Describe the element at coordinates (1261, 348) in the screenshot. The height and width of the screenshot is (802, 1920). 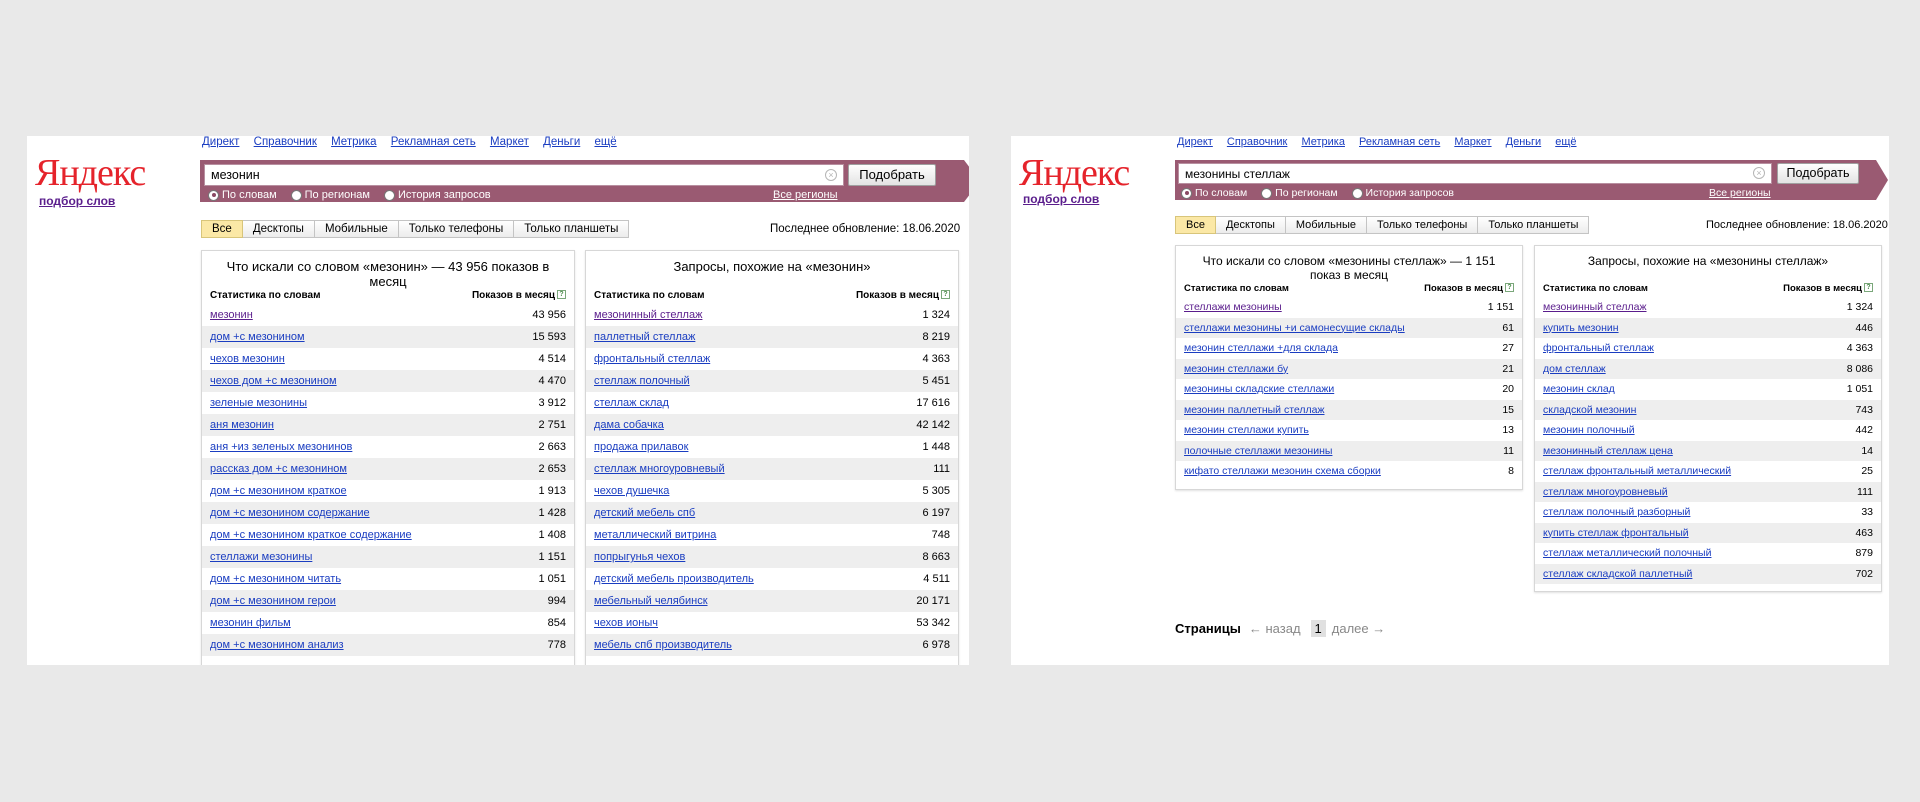
I see `query-link: мезонин стеллажи +для склада` at that location.